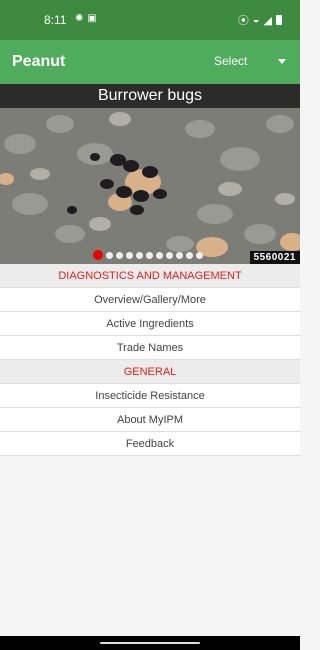 The width and height of the screenshot is (320, 650). I want to click on menu-item-active-ingredients: Active Ingredients, so click(150, 324).